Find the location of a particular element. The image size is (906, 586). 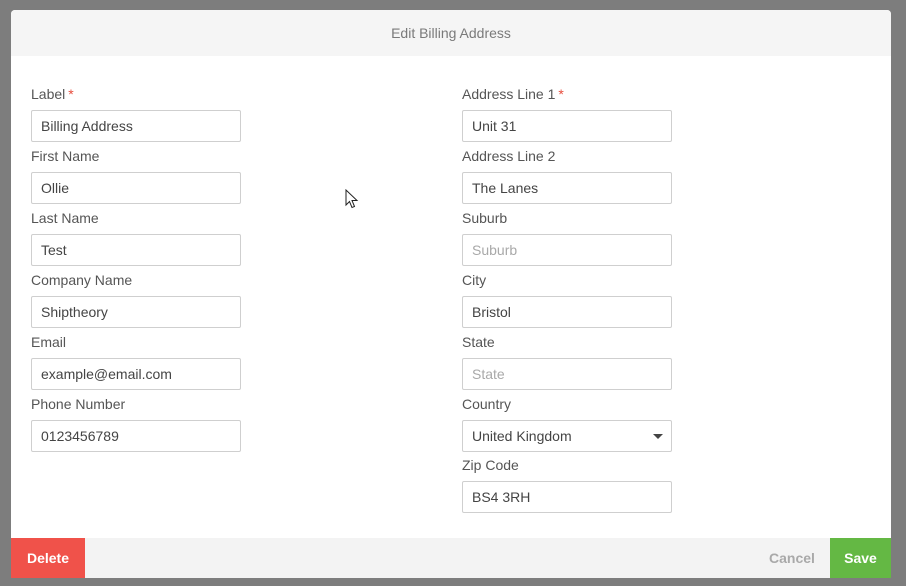

state-label: State is located at coordinates (478, 342).